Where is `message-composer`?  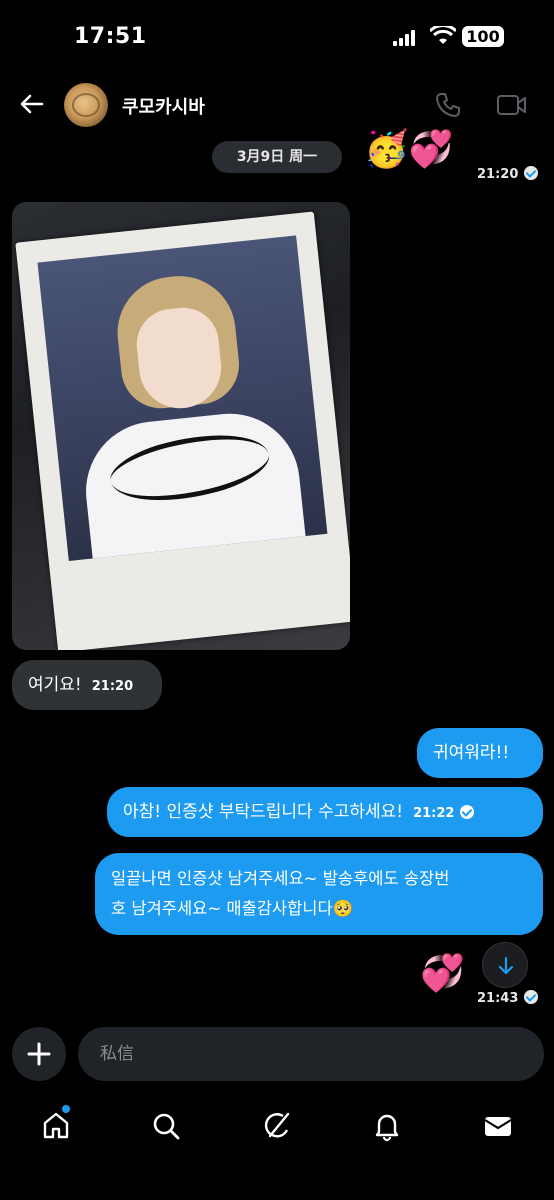
message-composer is located at coordinates (311, 1054).